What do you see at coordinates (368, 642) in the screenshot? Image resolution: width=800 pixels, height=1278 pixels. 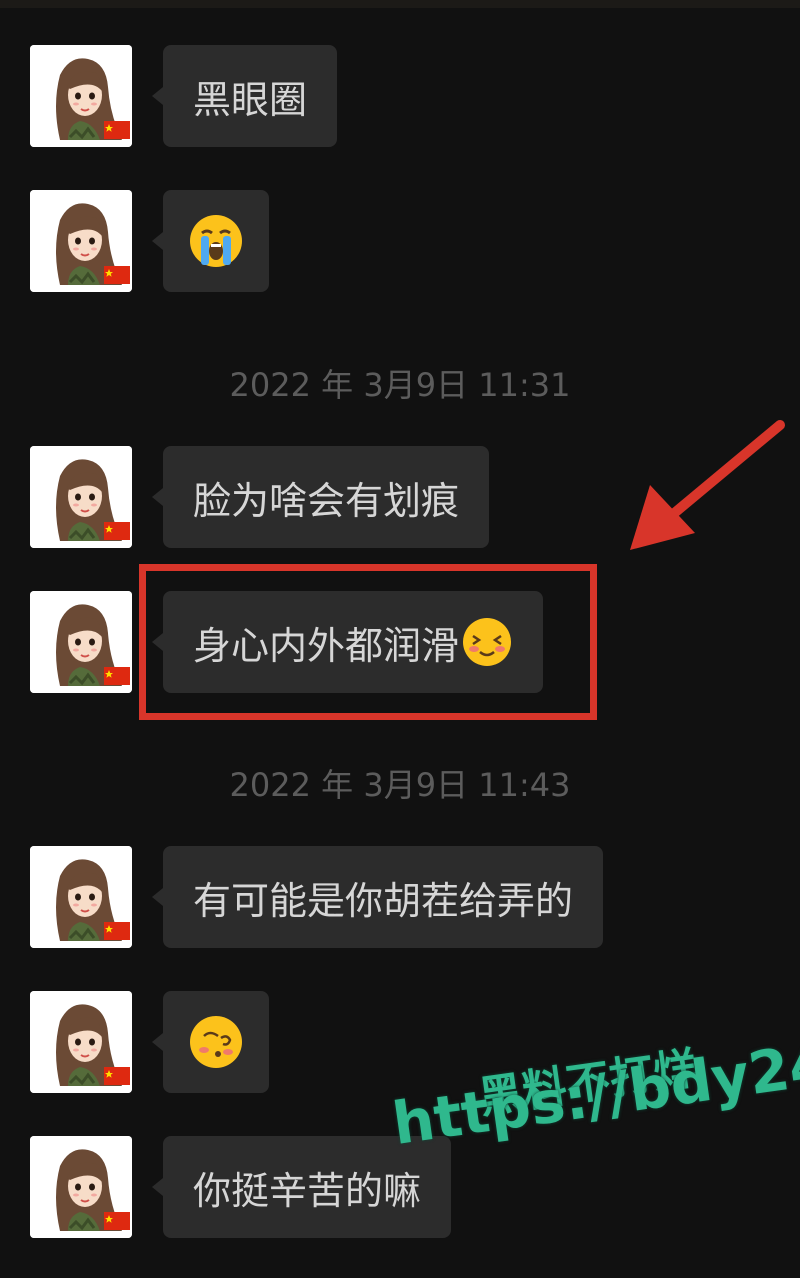 I see `red-highlight-box` at bounding box center [368, 642].